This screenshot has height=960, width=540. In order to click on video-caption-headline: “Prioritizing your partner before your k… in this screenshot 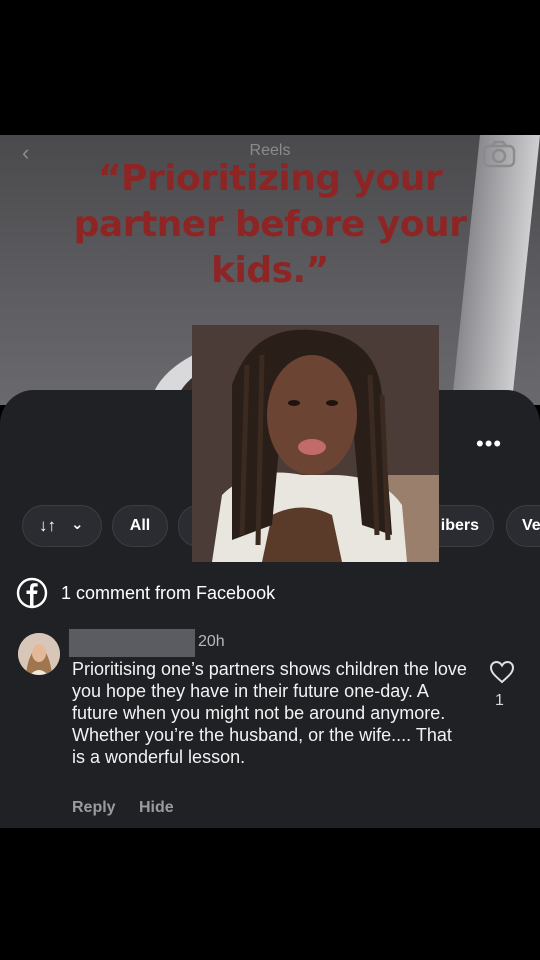, I will do `click(270, 224)`.